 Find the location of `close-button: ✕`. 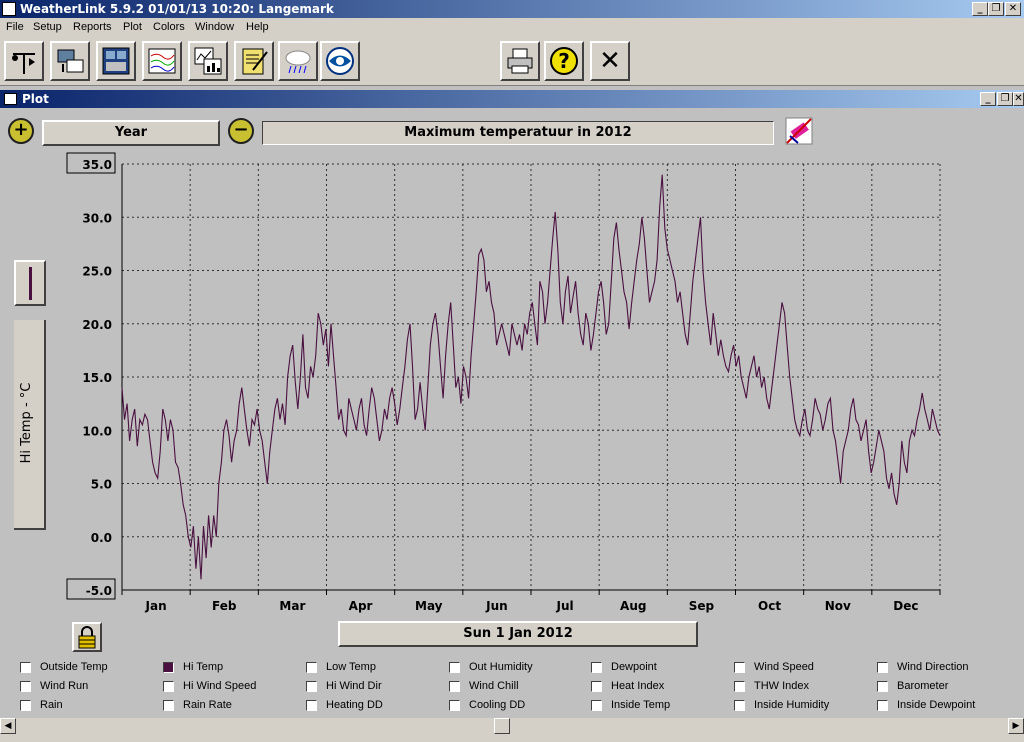

close-button: ✕ is located at coordinates (1013, 9).